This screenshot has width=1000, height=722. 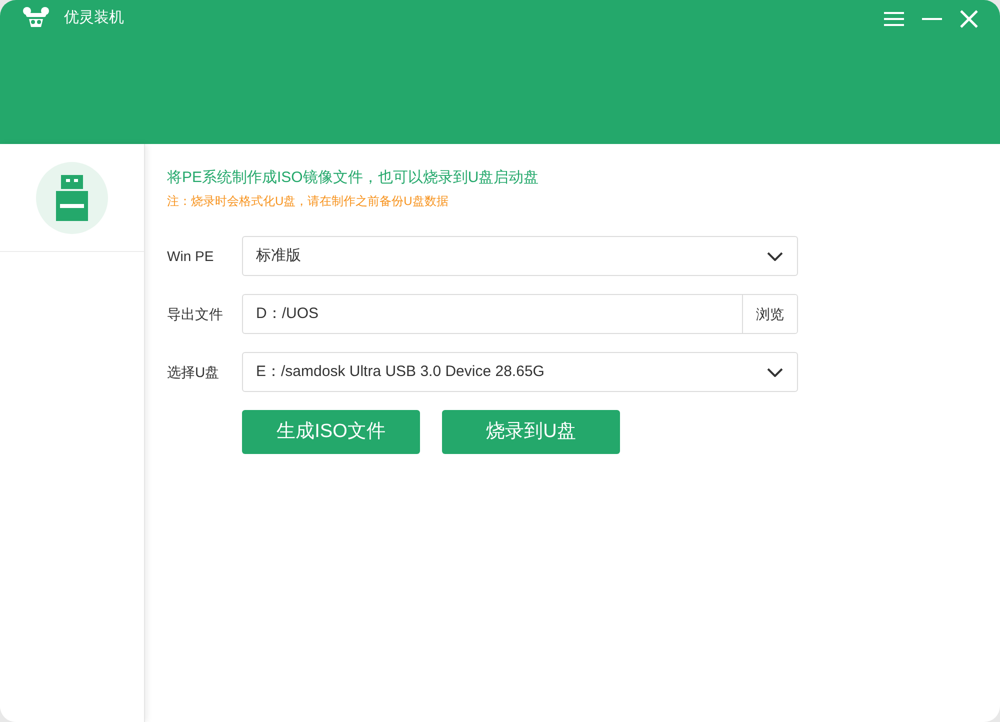 What do you see at coordinates (191, 256) in the screenshot?
I see `field-label: Win PE` at bounding box center [191, 256].